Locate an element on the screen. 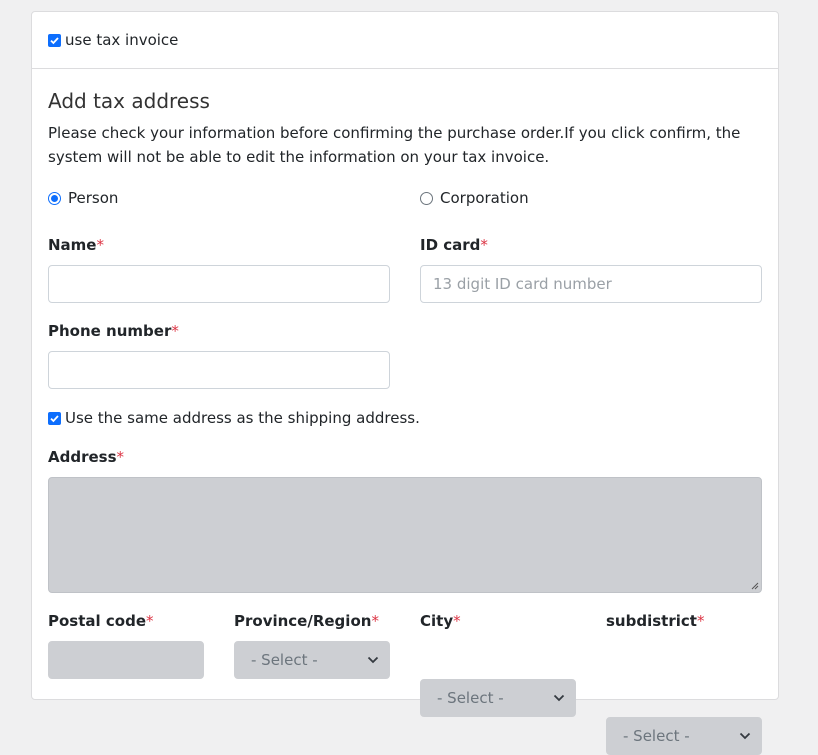 Image resolution: width=818 pixels, height=755 pixels. use-tax-invoice-label: use tax invoice is located at coordinates (121, 40).